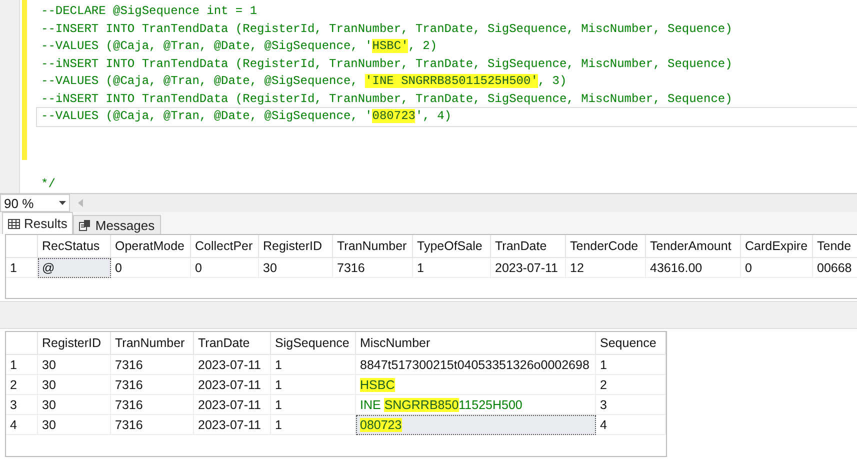  What do you see at coordinates (48, 183) in the screenshot?
I see `code-text: */` at bounding box center [48, 183].